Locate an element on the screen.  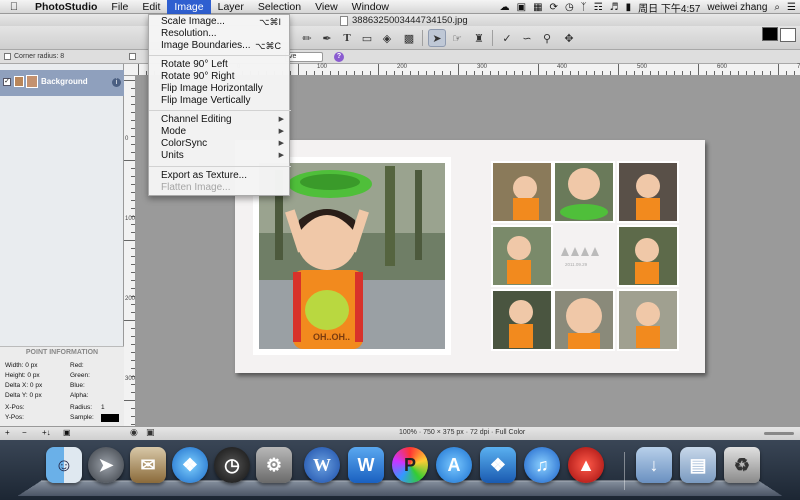
system-preferences-icon: ⚙ is located at coordinates (274, 465).